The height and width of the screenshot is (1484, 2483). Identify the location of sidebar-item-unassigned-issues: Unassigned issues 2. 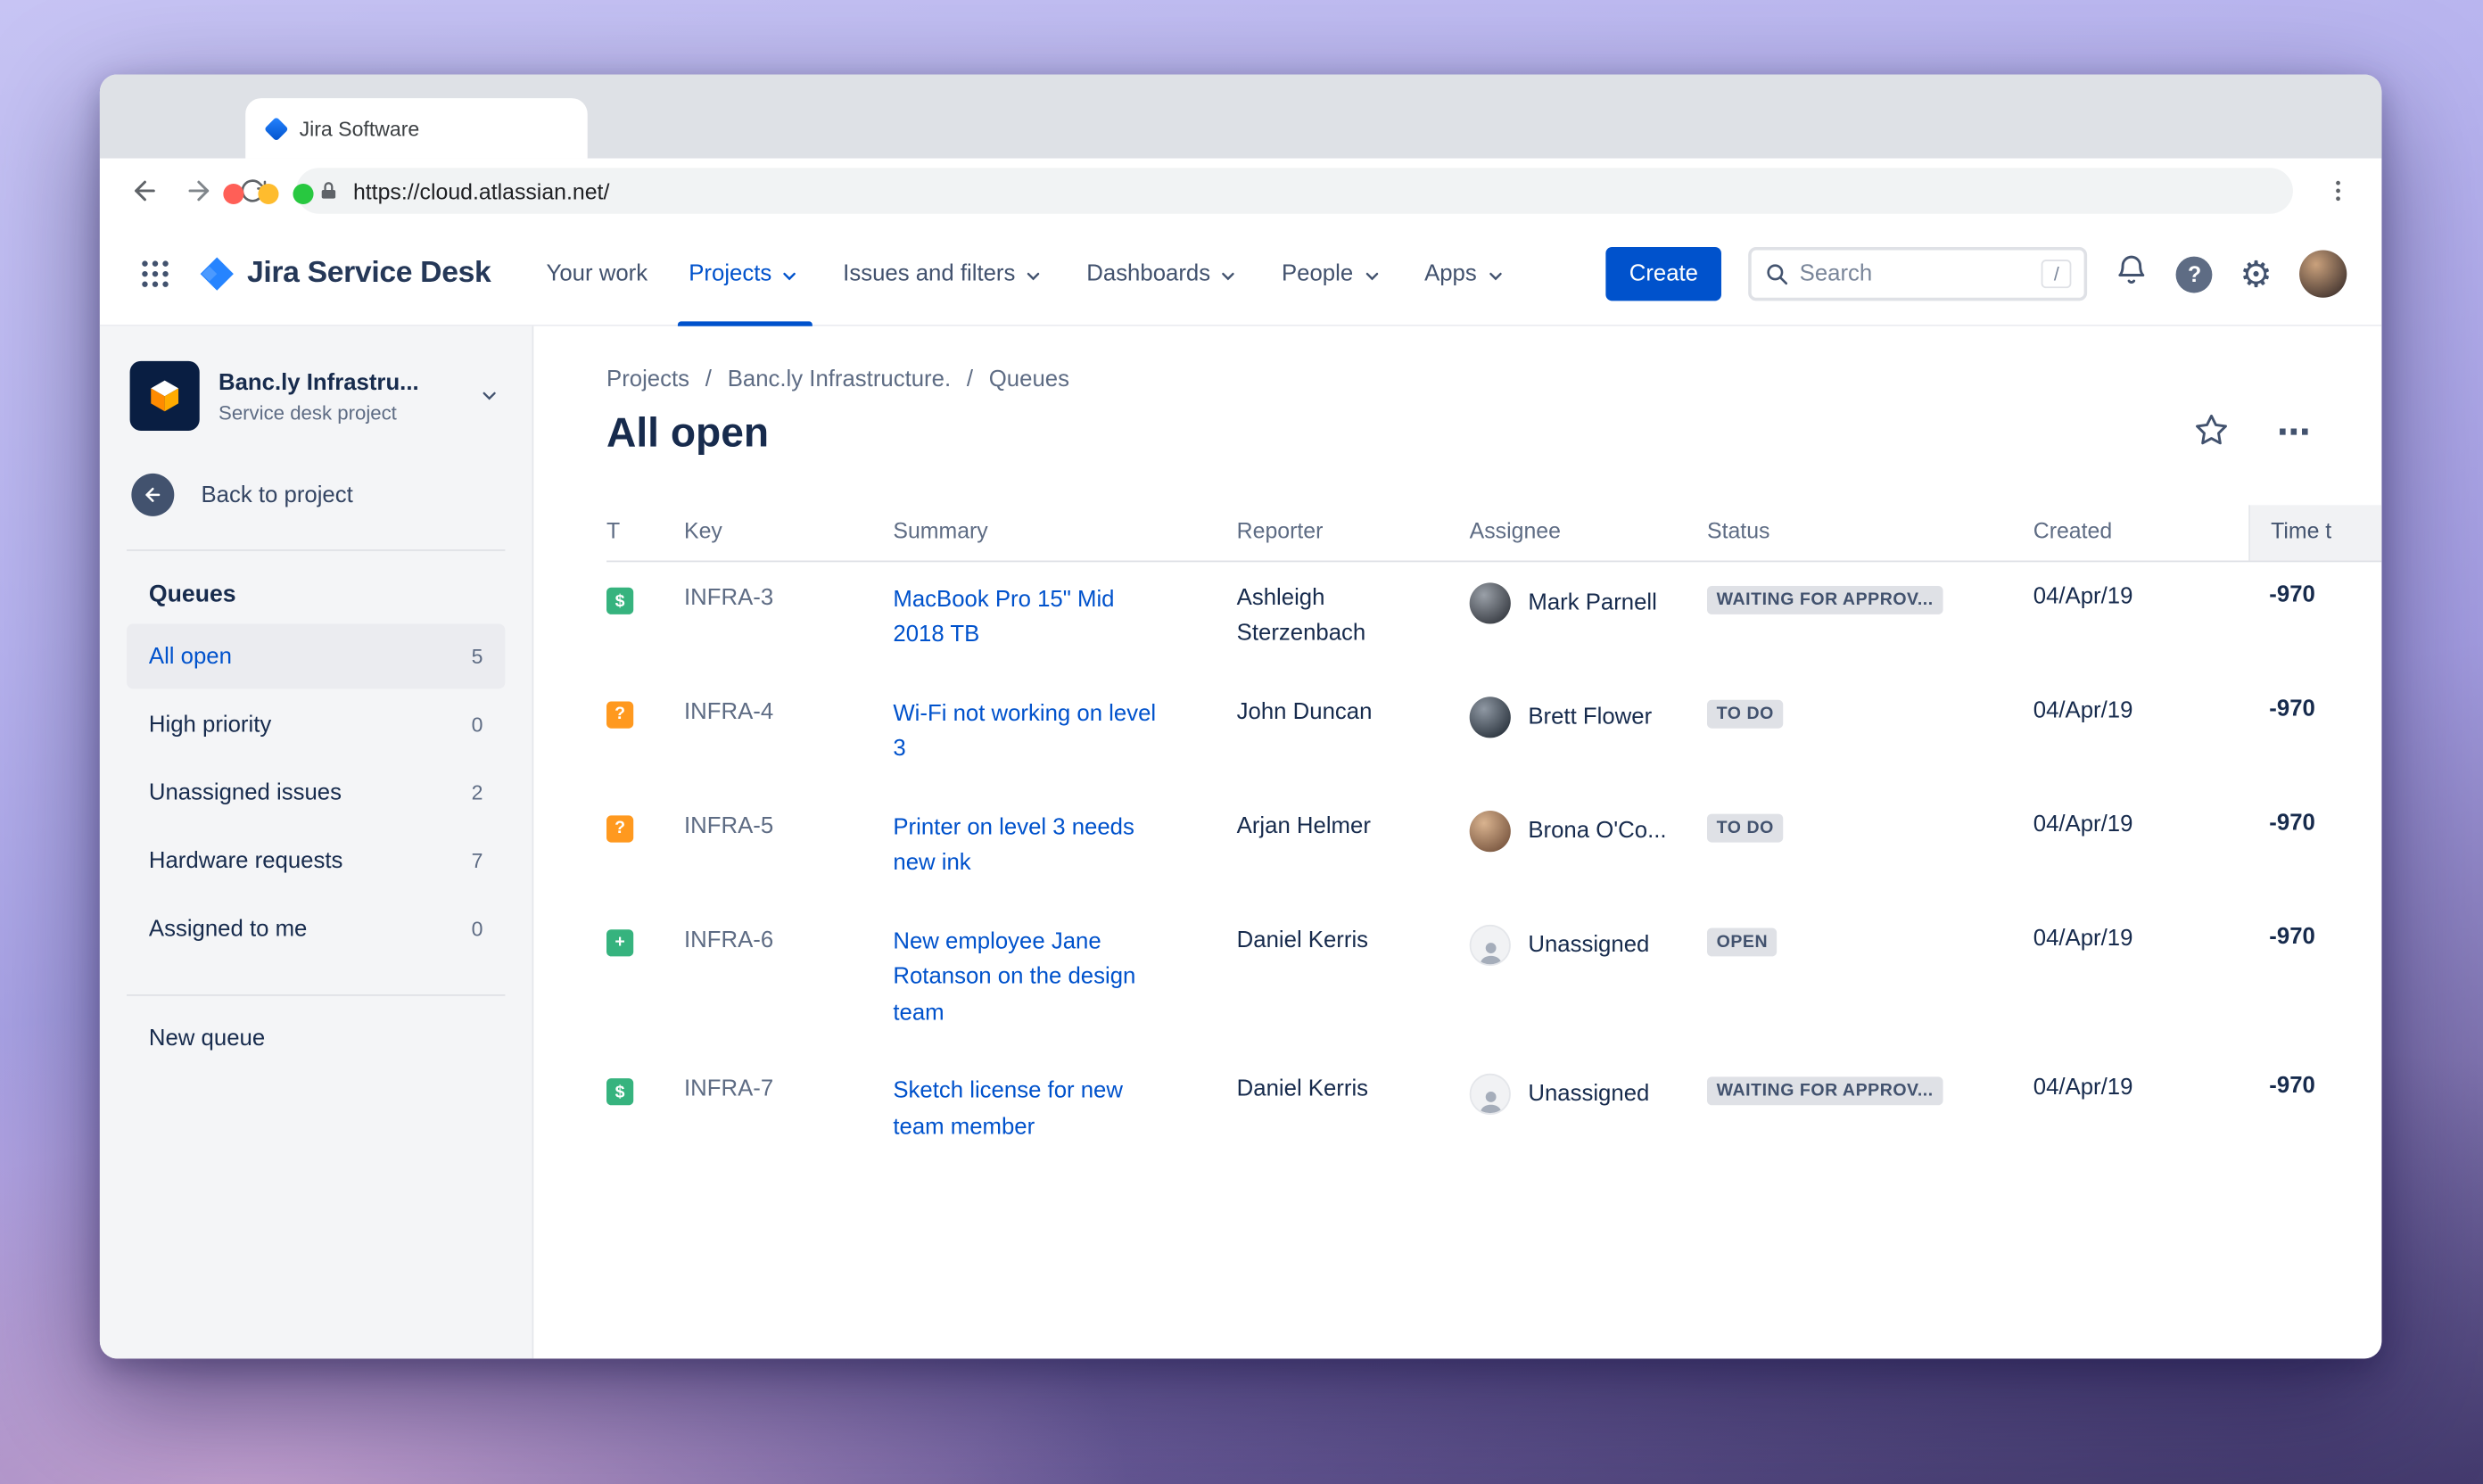
(316, 793).